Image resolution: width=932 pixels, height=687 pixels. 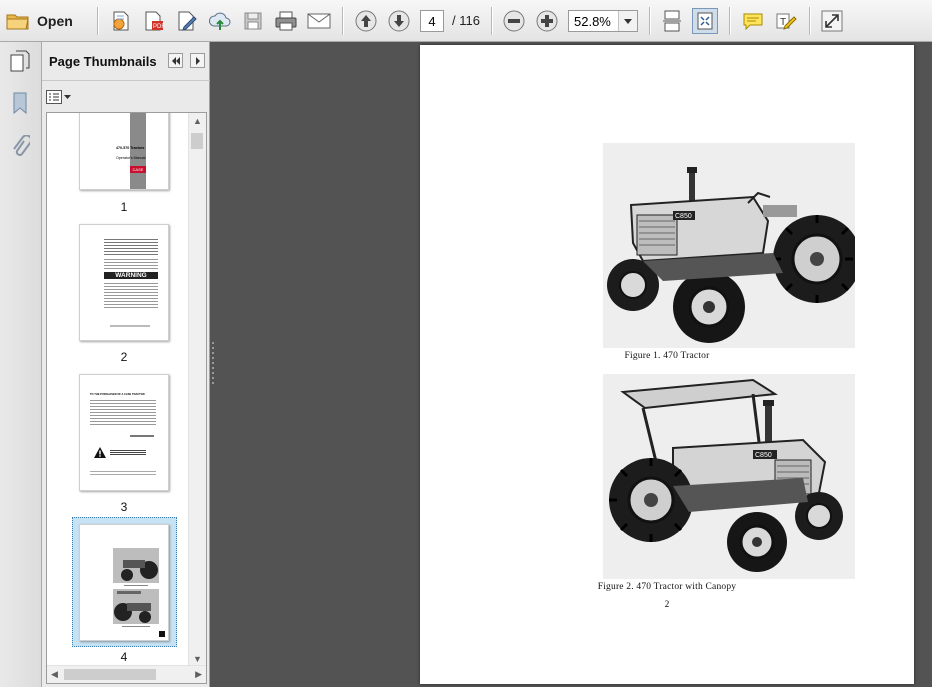 What do you see at coordinates (124, 432) in the screenshot?
I see `thumbnail-page-3: TO THE PURCHASER OF A CASE TRACTOR` at bounding box center [124, 432].